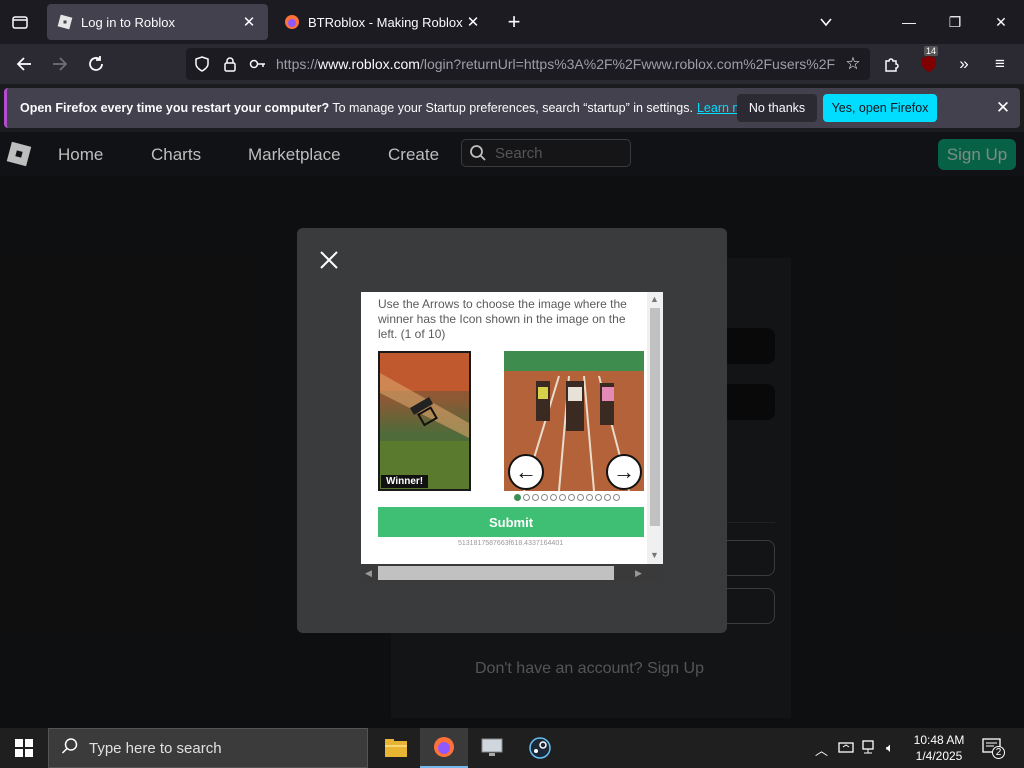 Image resolution: width=1024 pixels, height=768 pixels. What do you see at coordinates (955, 22) in the screenshot?
I see `restore-icon: ❐` at bounding box center [955, 22].